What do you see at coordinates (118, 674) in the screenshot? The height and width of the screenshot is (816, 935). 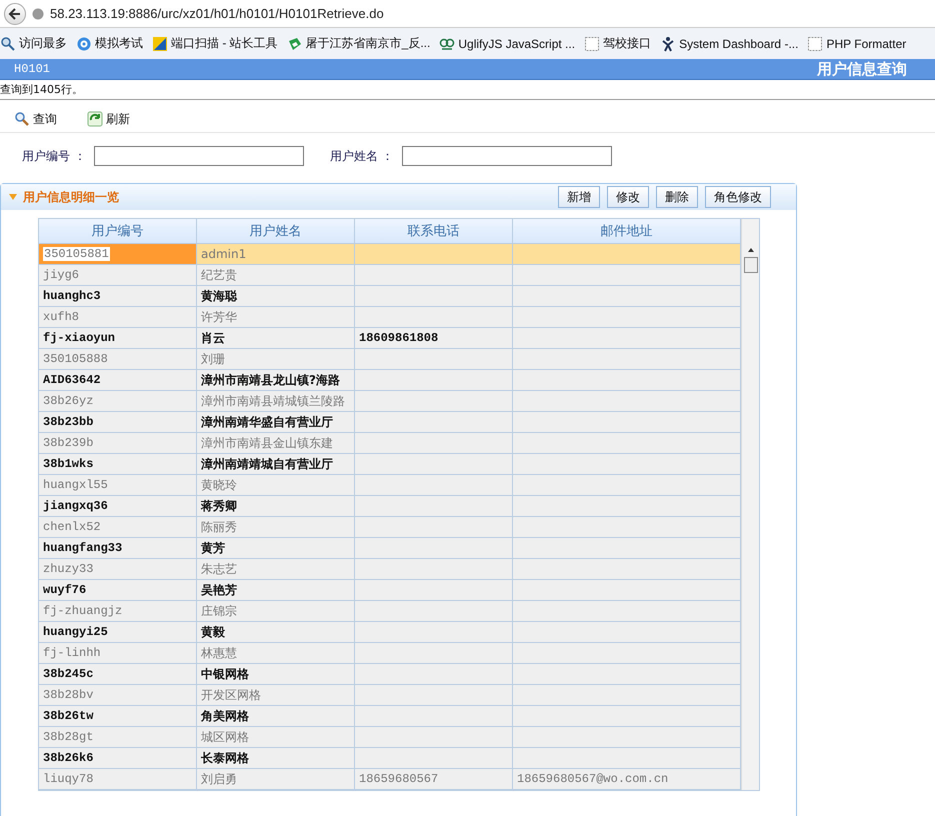 I see `table-cell: 38b245c` at bounding box center [118, 674].